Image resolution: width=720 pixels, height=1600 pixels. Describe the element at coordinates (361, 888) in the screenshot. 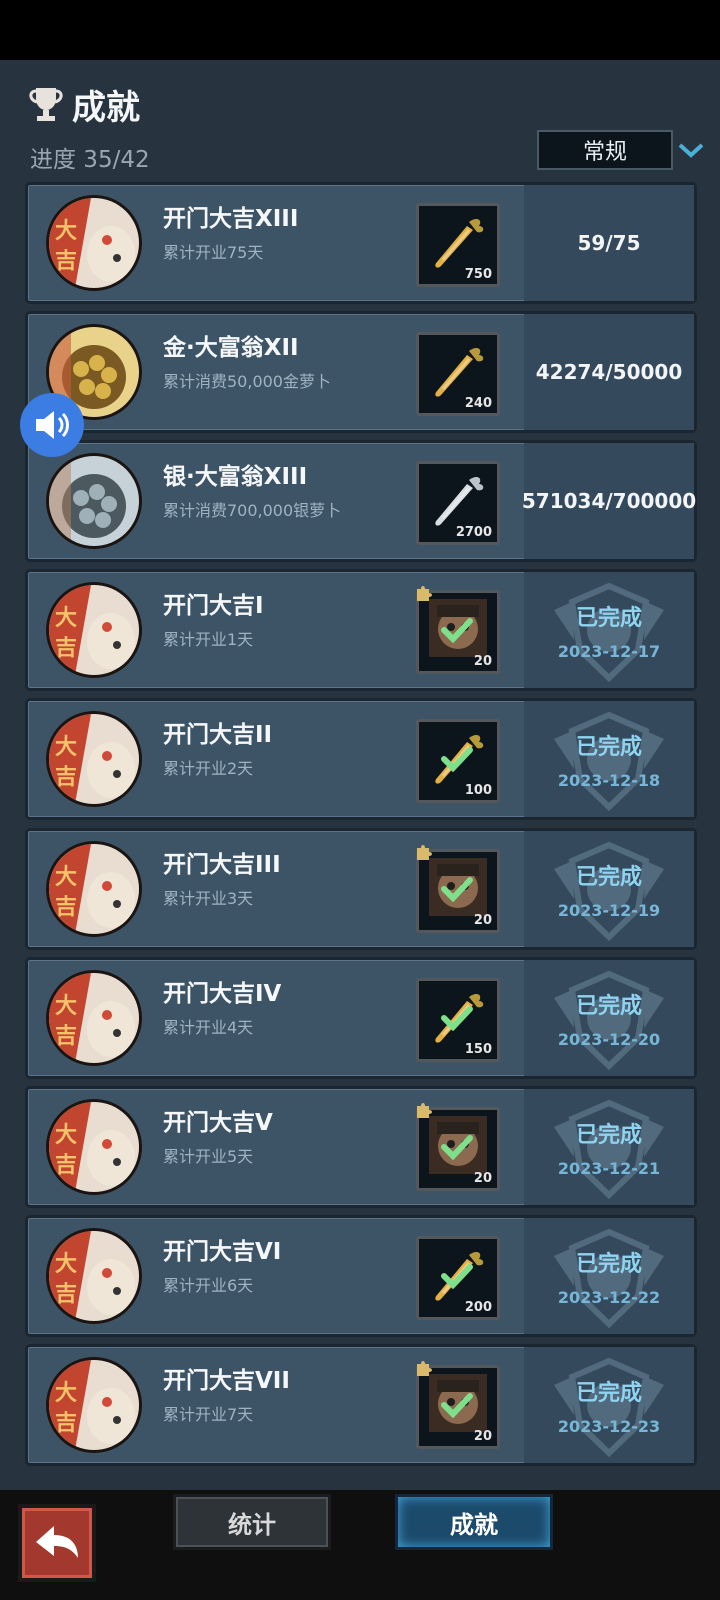

I see `achievement-card: 大吉开门大吉III 累计开业3天 20 已完成 2023-12-19` at that location.